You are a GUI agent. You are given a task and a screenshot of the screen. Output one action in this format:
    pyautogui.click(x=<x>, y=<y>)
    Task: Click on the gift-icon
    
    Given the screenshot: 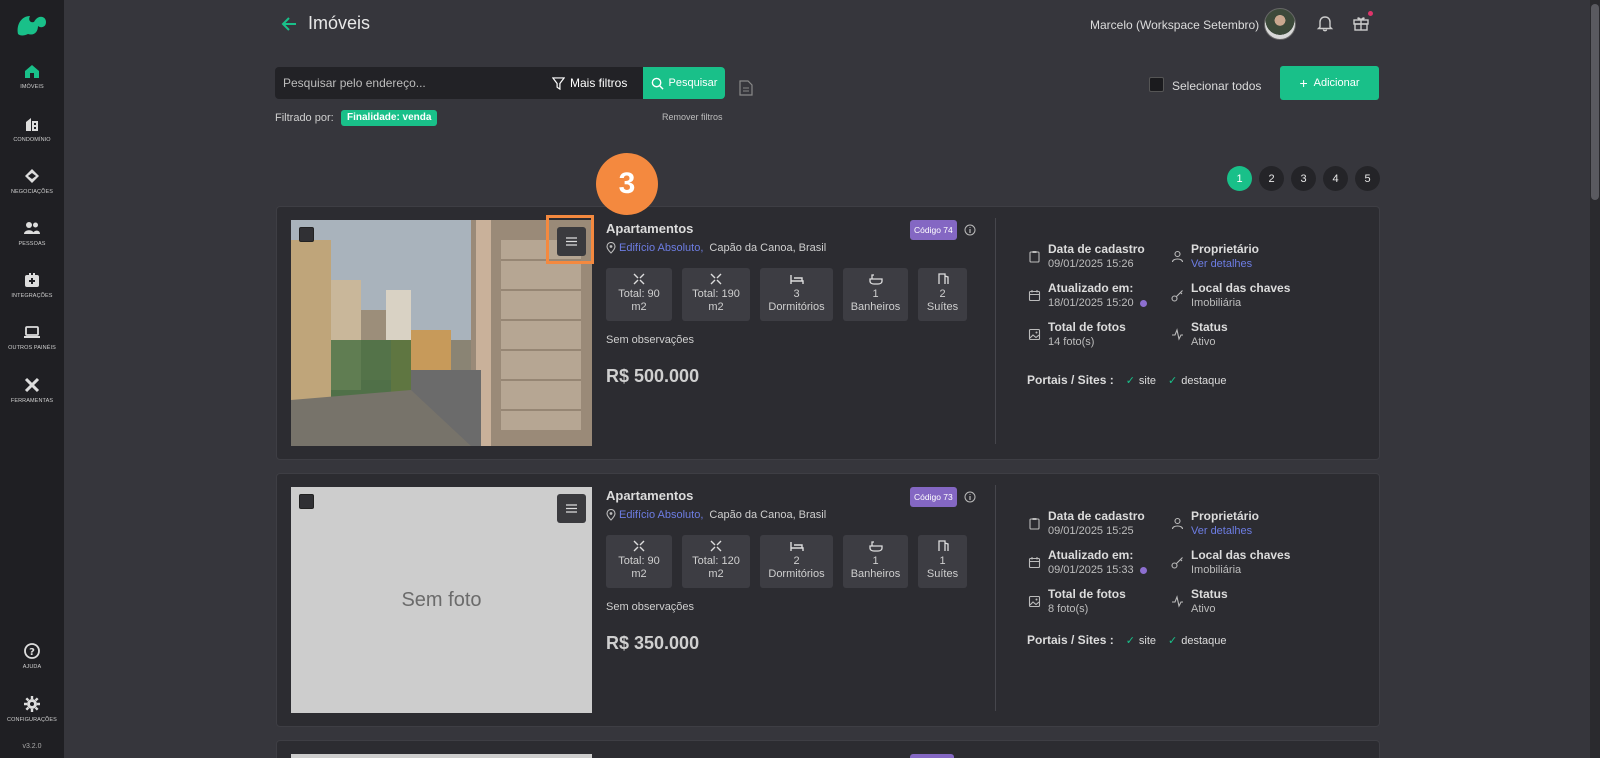 What is the action you would take?
    pyautogui.click(x=1361, y=23)
    